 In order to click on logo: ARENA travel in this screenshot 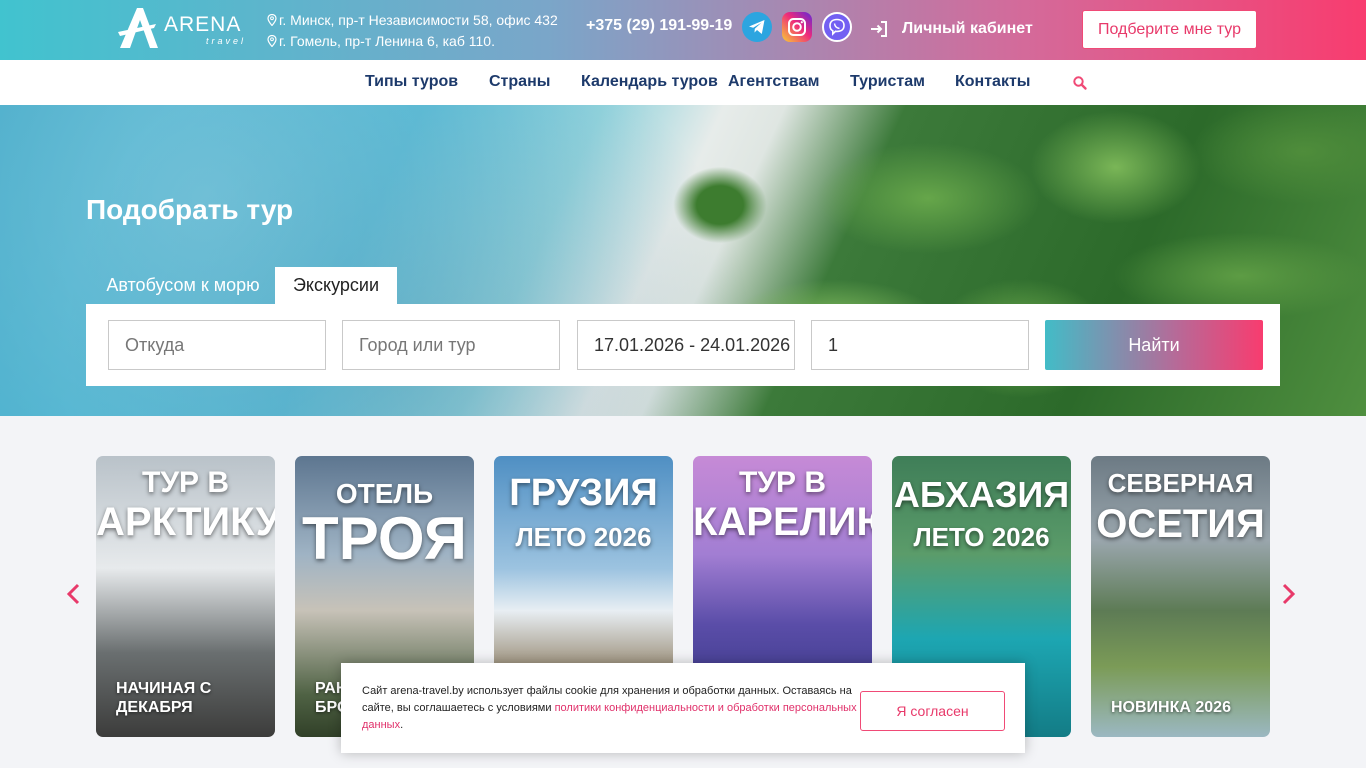, I will do `click(180, 28)`.